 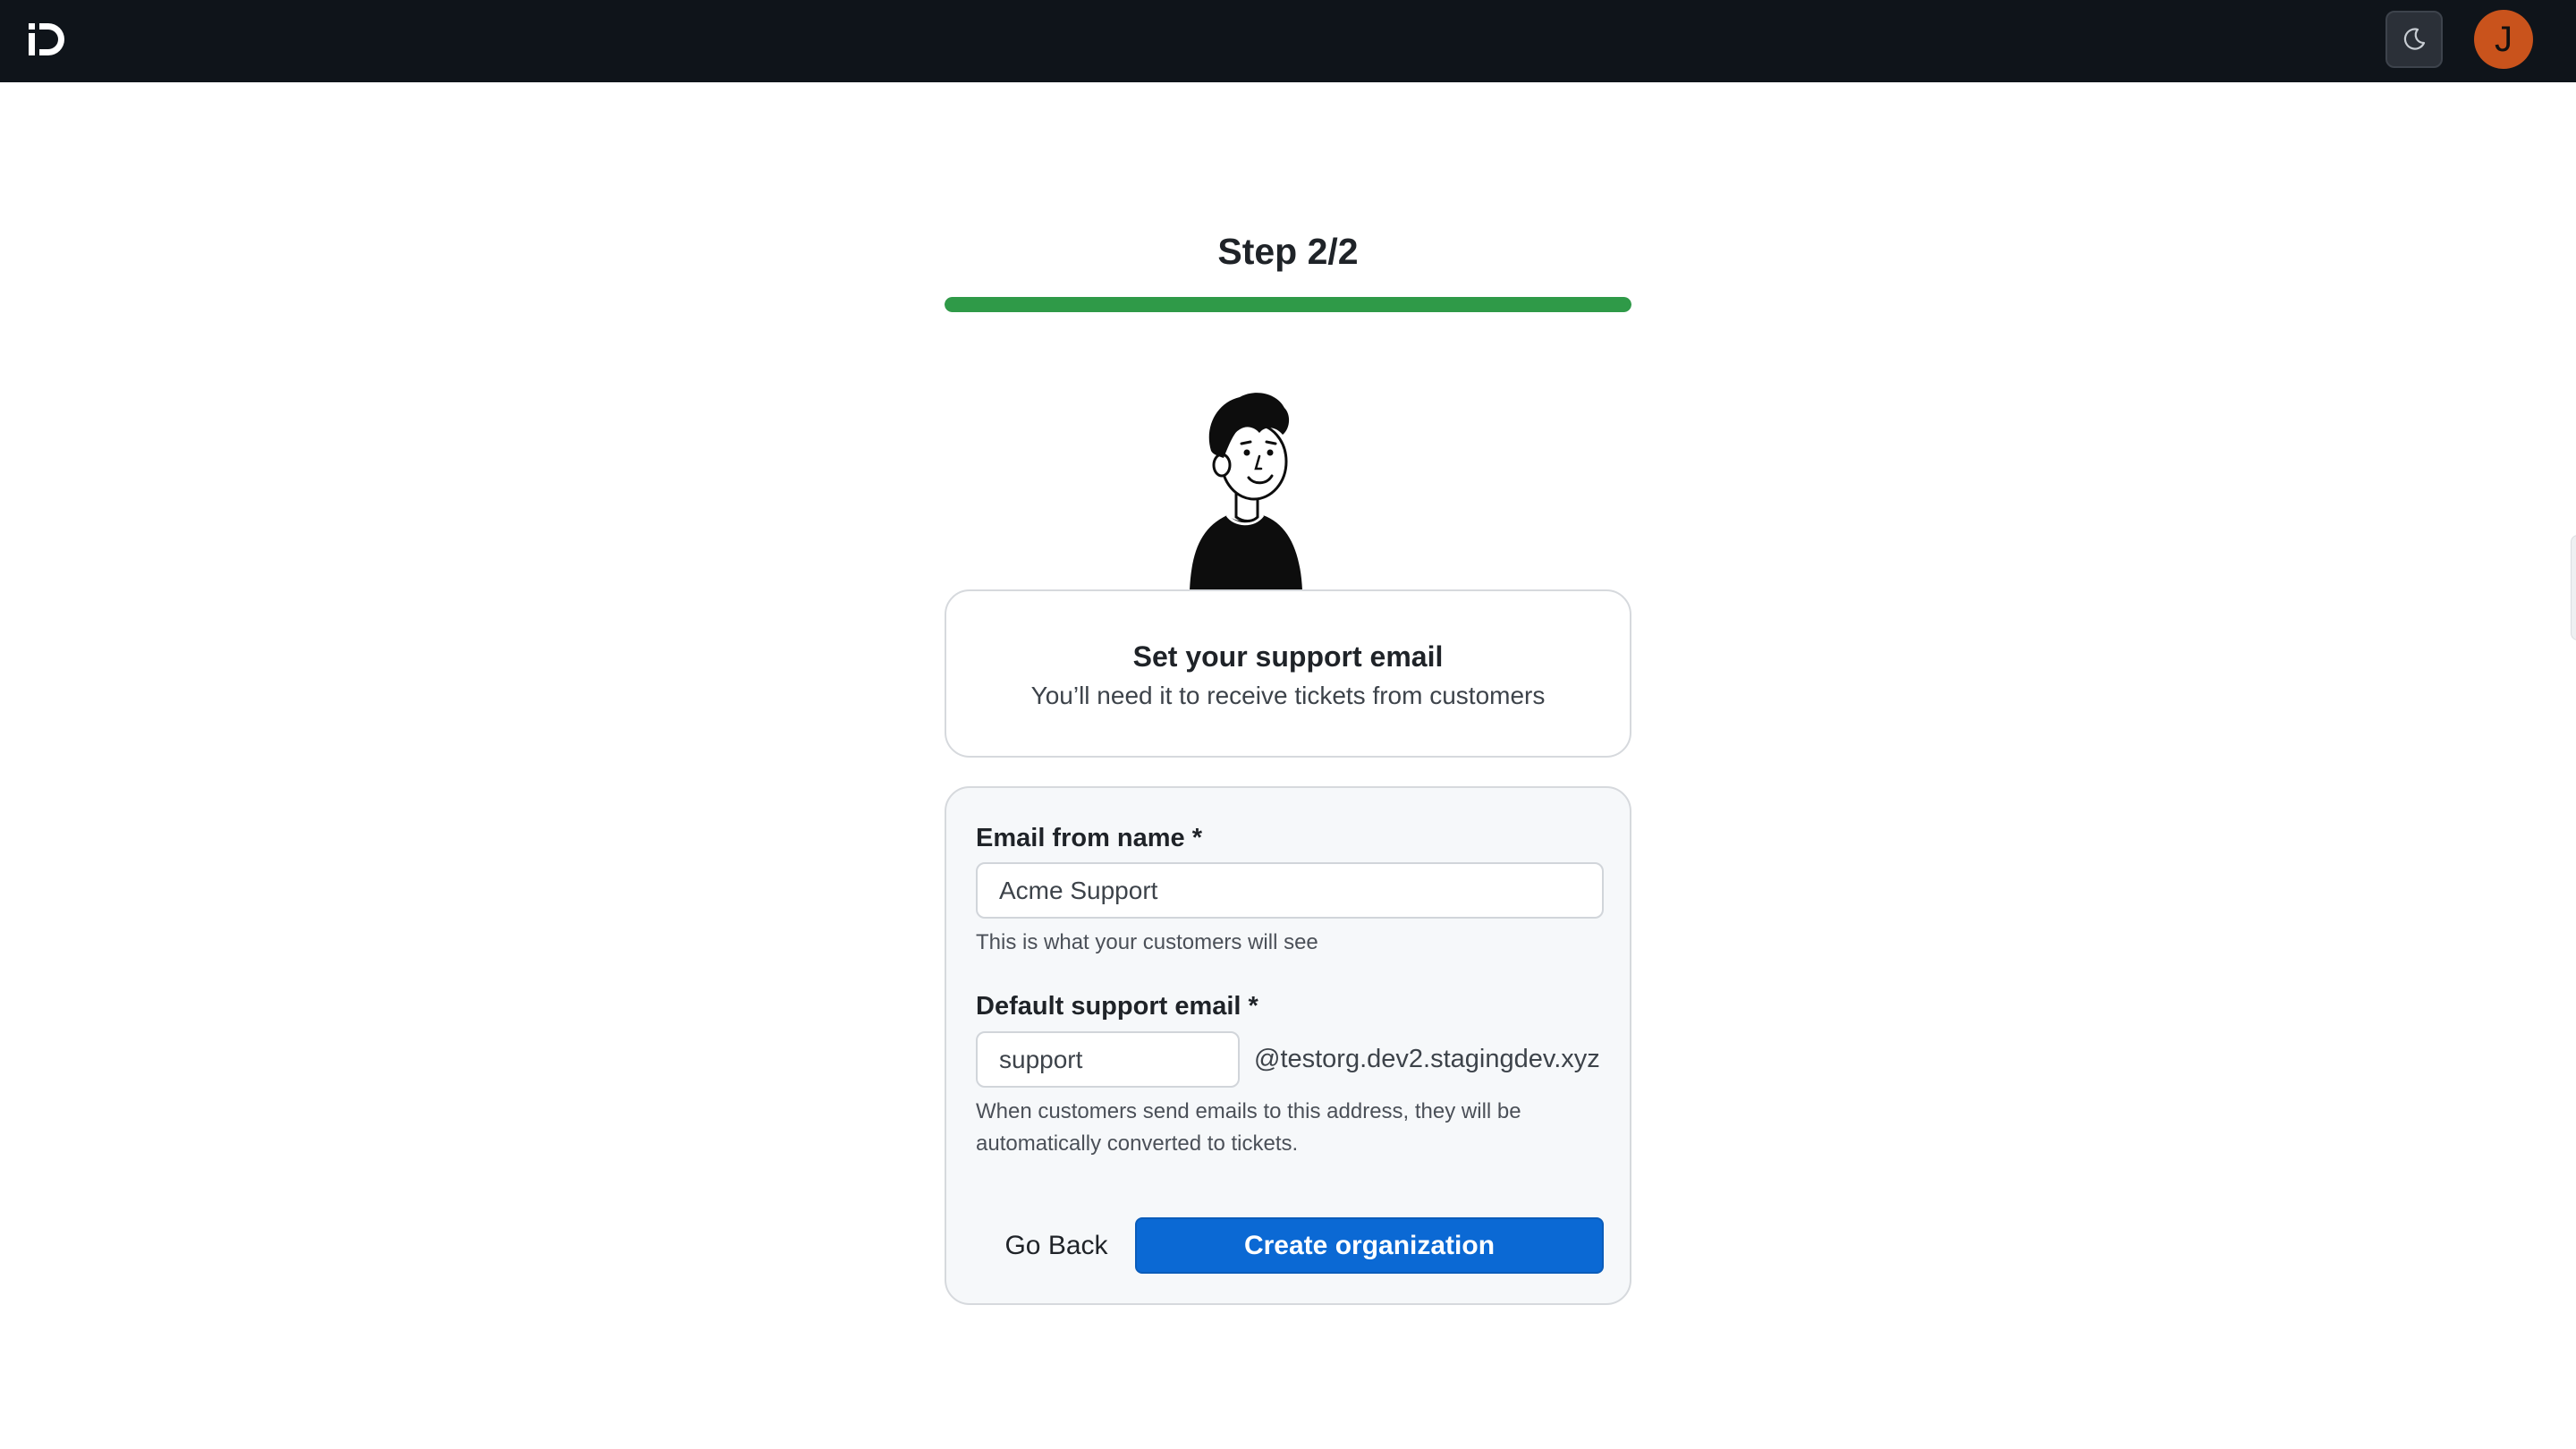 I want to click on email-domain-suffix: @testorg.dev2.stagingdev.xyz, so click(x=1427, y=1059).